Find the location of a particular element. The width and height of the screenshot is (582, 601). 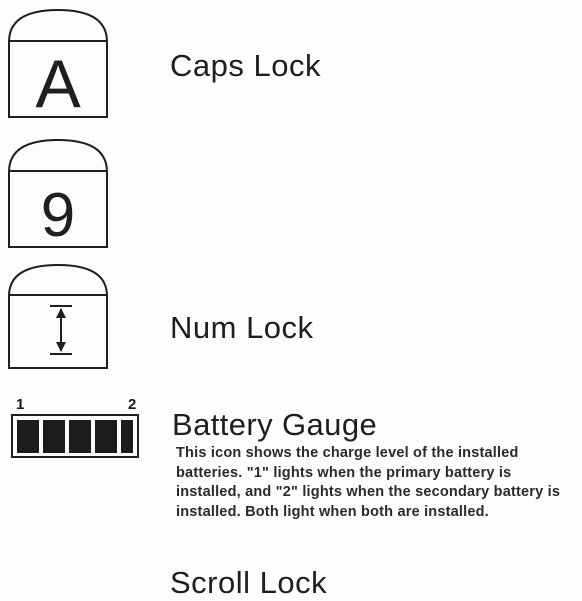

scroll-lock-icon is located at coordinates (58, 316).